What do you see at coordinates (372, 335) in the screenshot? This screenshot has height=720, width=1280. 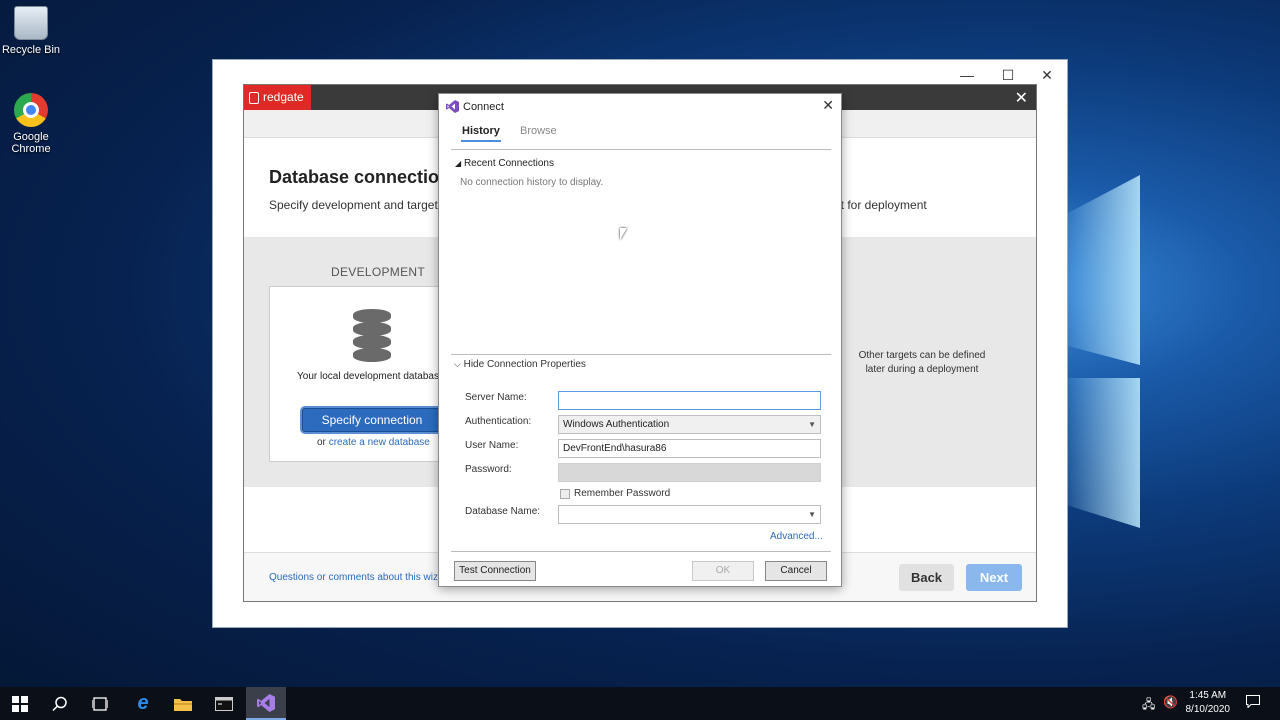 I see `database-icon` at bounding box center [372, 335].